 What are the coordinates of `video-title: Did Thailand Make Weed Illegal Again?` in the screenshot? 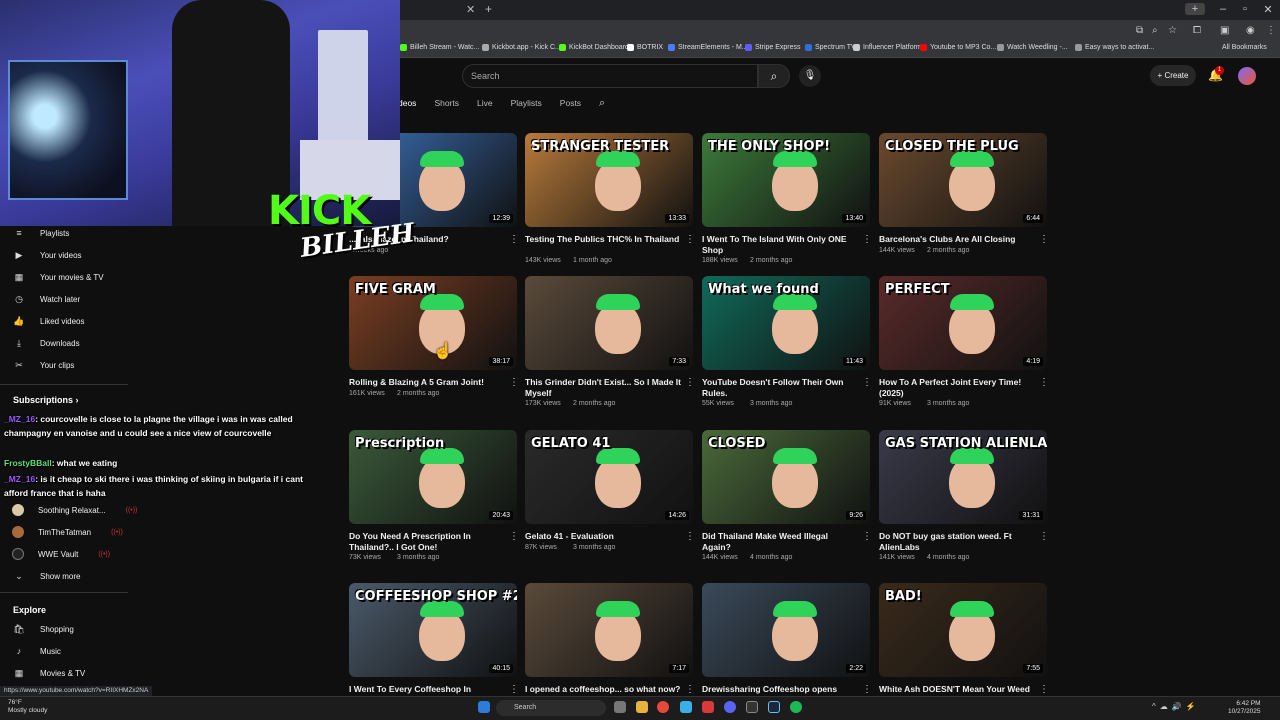 It's located at (780, 542).